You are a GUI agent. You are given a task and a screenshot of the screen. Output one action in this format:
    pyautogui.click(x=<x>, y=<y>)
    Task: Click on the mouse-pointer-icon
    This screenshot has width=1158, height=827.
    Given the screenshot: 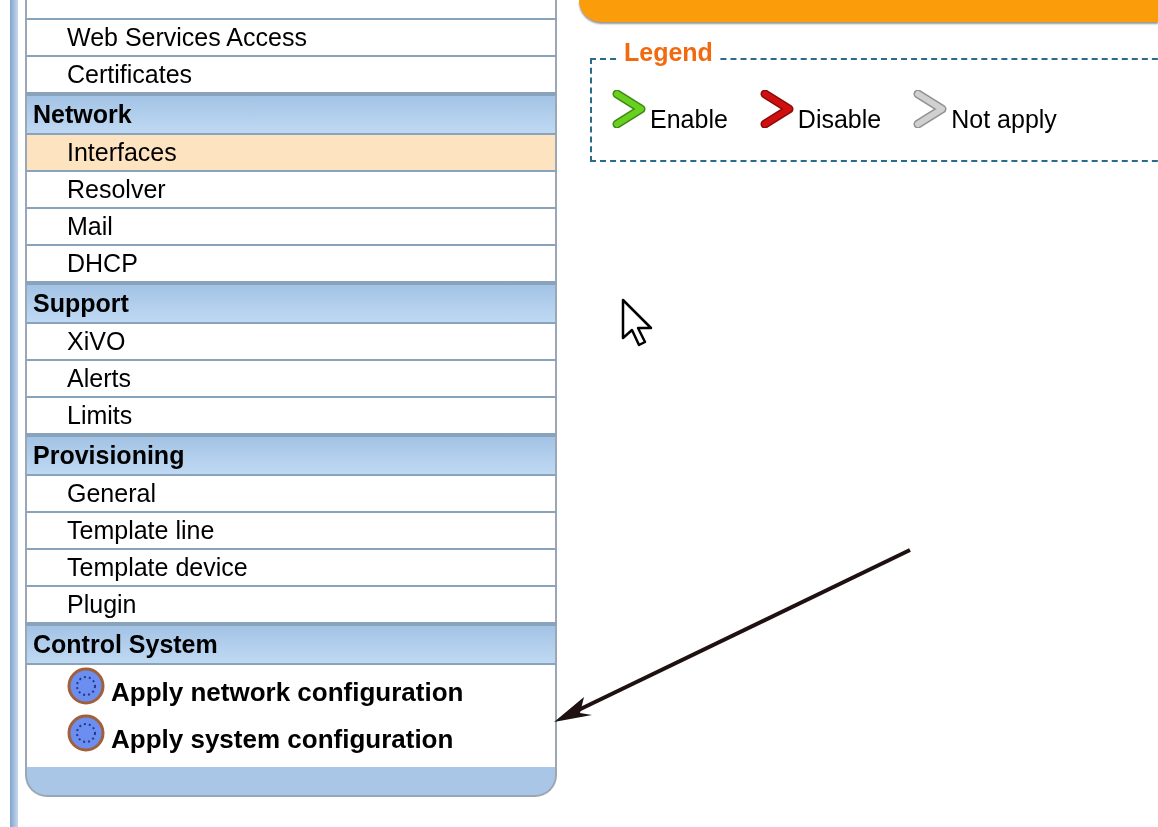 What is the action you would take?
    pyautogui.click(x=638, y=323)
    